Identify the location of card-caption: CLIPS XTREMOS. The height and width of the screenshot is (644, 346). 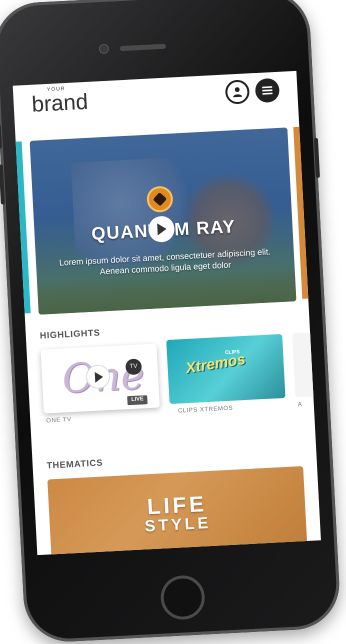
(205, 410).